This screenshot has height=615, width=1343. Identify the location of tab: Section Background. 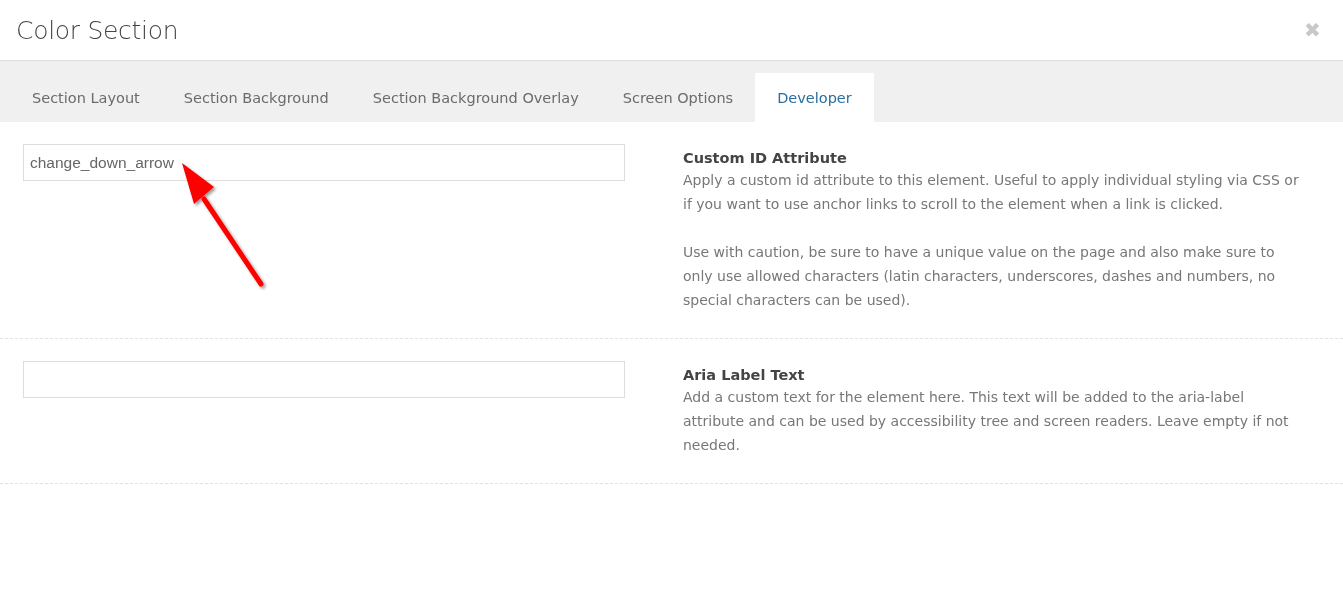
(256, 97).